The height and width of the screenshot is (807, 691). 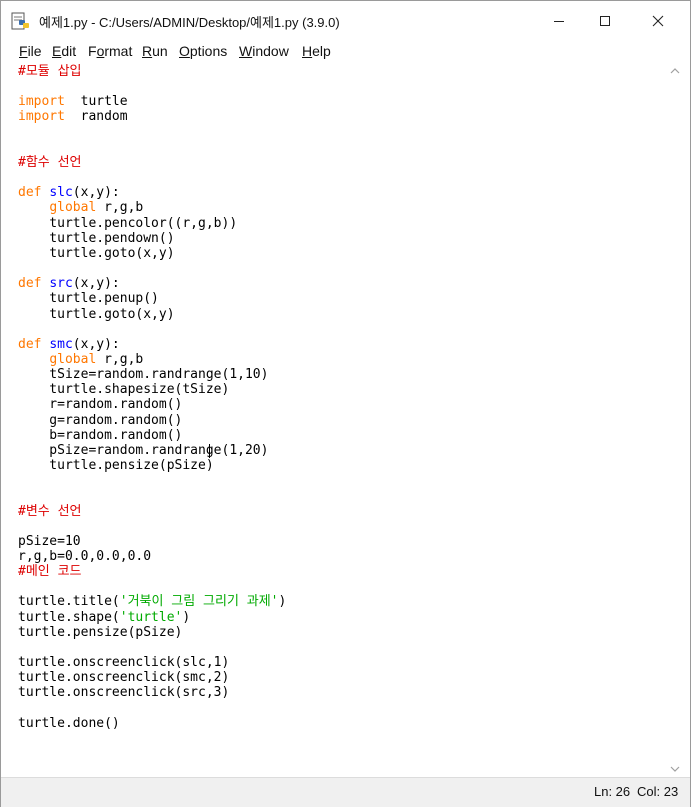 What do you see at coordinates (147, 51) in the screenshot?
I see `menu-run-mnemonic: R` at bounding box center [147, 51].